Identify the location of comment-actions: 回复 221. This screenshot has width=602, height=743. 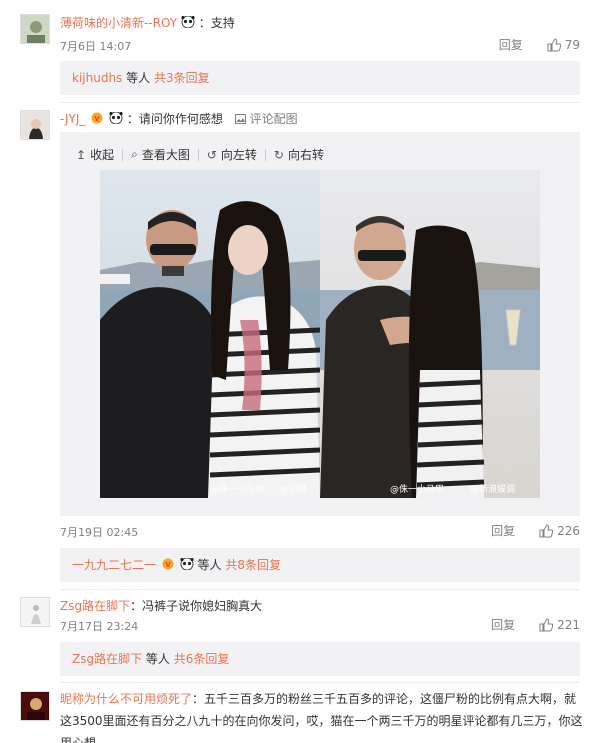
(535, 624).